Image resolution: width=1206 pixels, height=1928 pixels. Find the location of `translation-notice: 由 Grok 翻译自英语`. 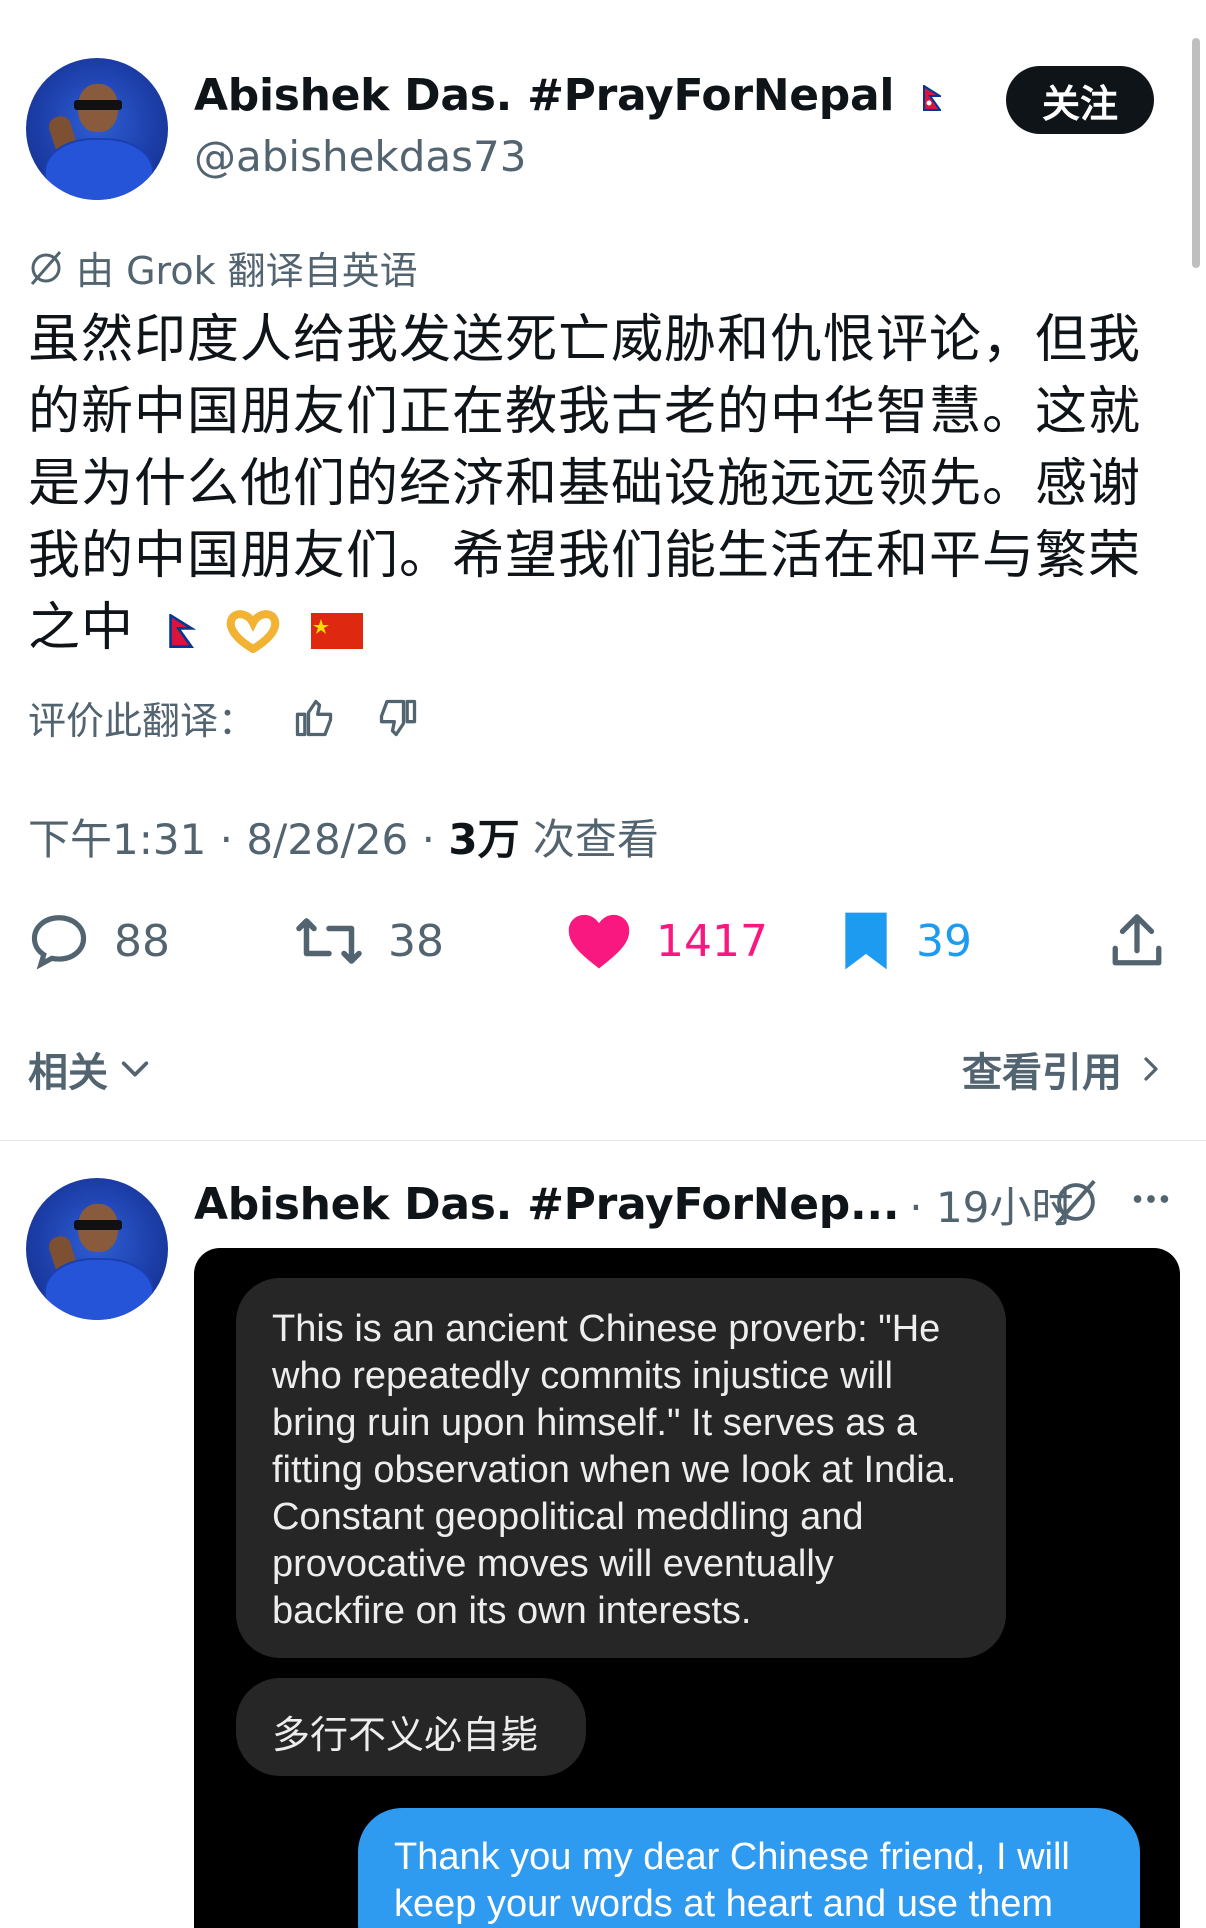

translation-notice: 由 Grok 翻译自英语 is located at coordinates (222, 267).